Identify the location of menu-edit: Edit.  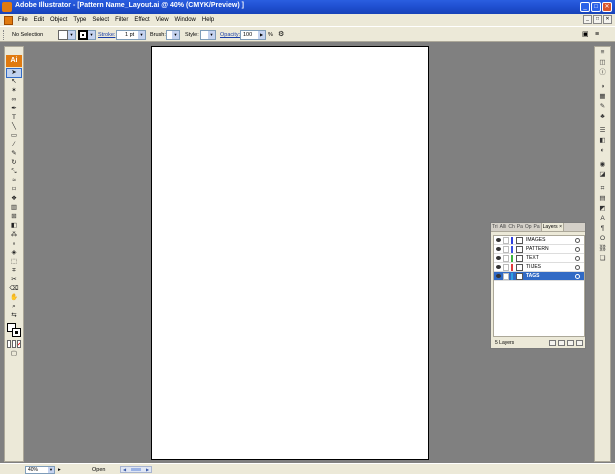
(39, 20).